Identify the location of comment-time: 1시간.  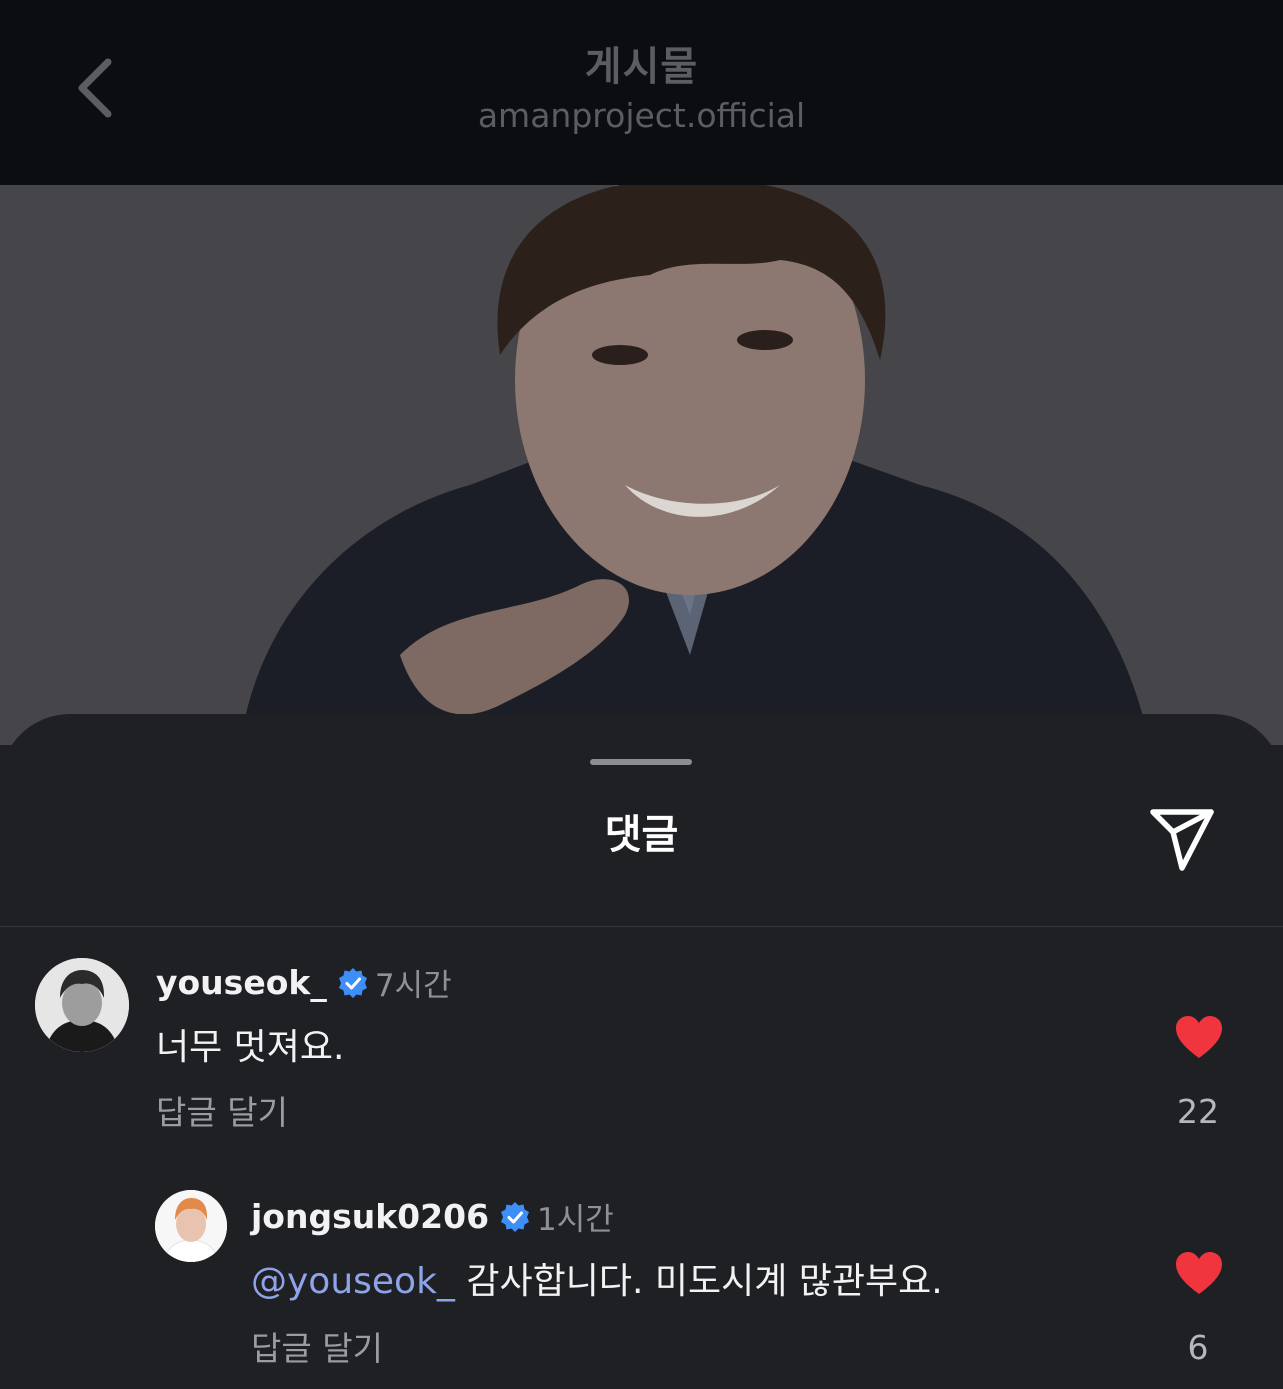
(575, 1220).